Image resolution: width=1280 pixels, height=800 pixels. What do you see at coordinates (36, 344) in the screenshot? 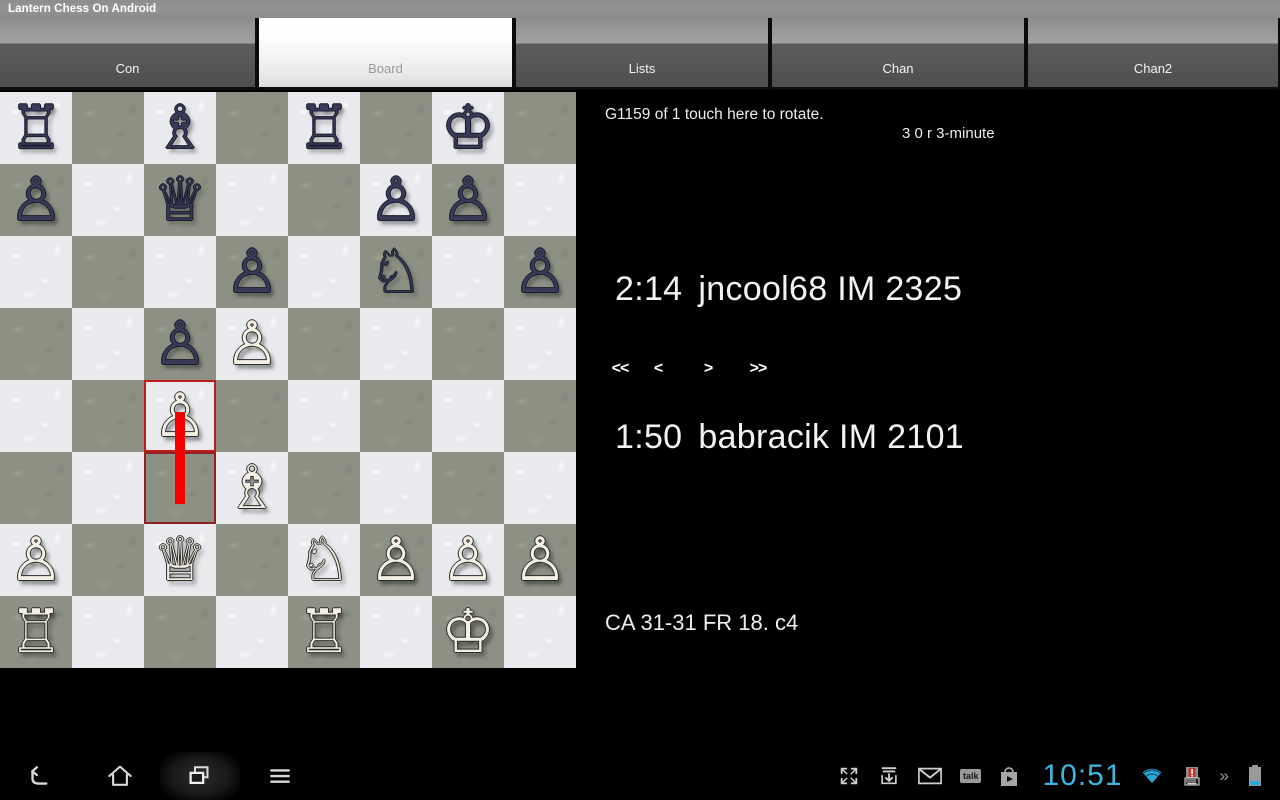
I see `board-square-a5` at bounding box center [36, 344].